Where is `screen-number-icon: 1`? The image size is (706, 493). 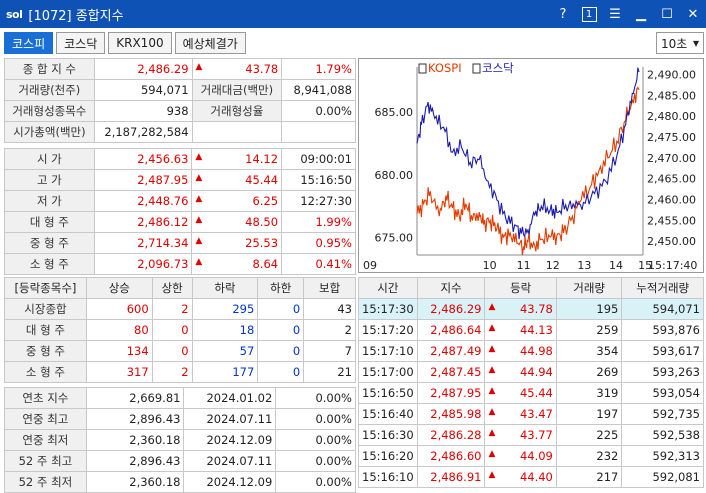 screen-number-icon: 1 is located at coordinates (589, 14).